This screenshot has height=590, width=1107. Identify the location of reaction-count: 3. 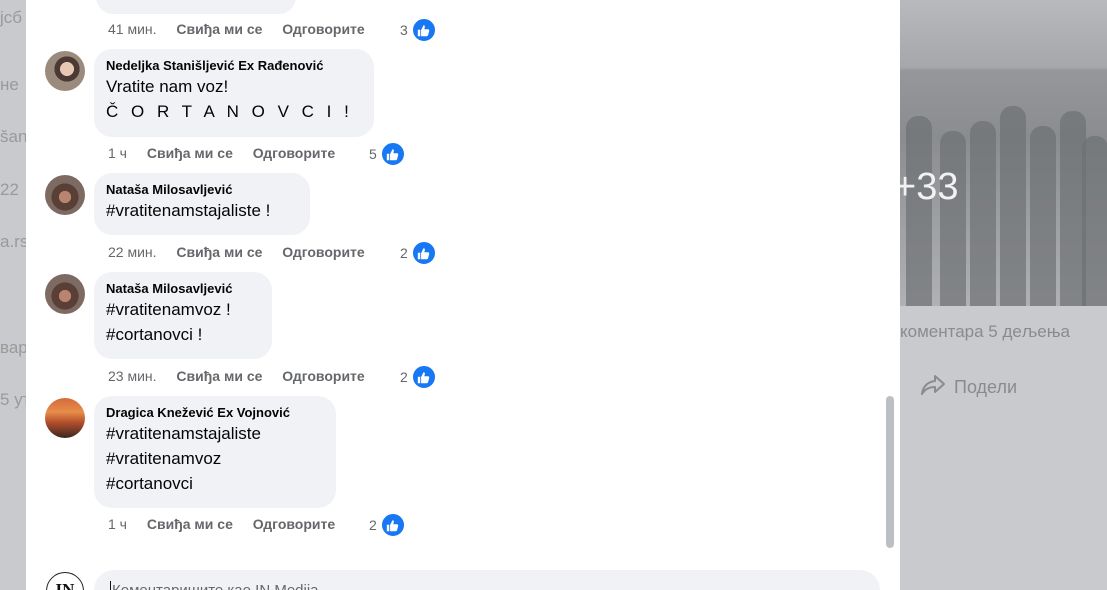
(404, 30).